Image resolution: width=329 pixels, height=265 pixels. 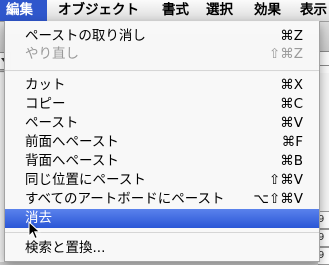 I want to click on menu-bar: 編集 オブジェクト 書式 選択 効果 表示, so click(x=164, y=11).